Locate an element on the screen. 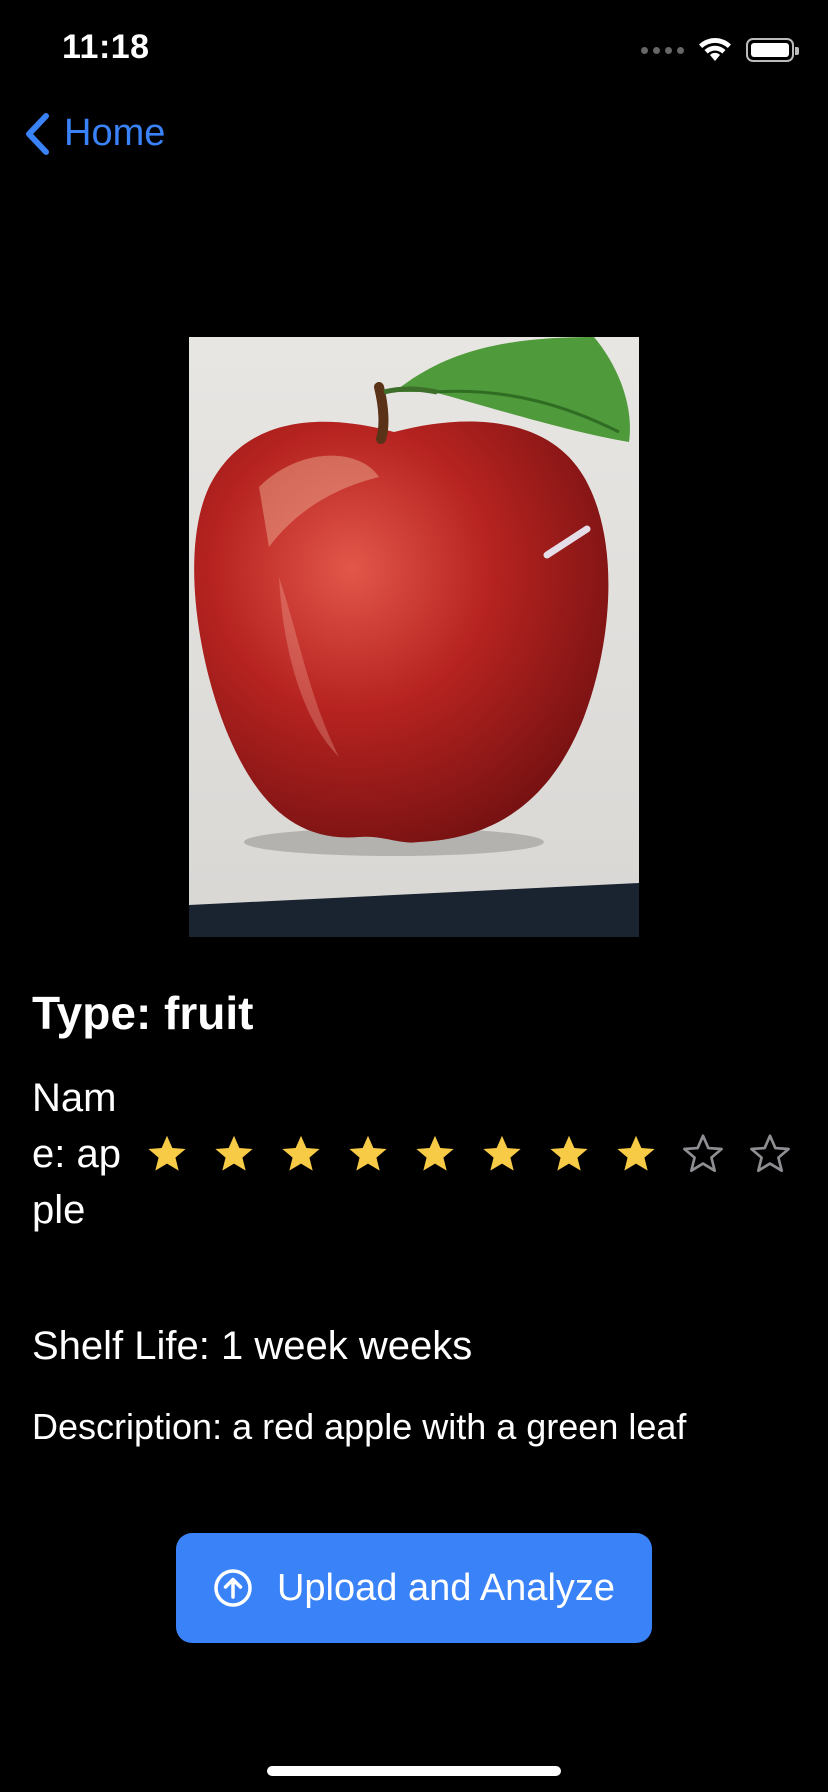 The width and height of the screenshot is (828, 1792). shelf-life-label: Shelf Life: 1 week weeks is located at coordinates (252, 1346).